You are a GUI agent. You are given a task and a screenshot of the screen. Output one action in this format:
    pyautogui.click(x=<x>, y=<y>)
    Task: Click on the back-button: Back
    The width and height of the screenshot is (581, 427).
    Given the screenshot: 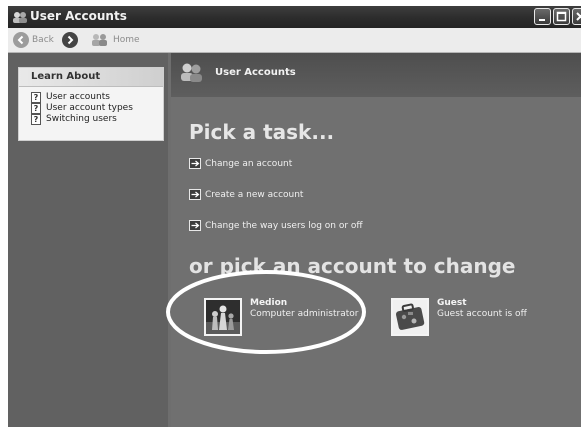 What is the action you would take?
    pyautogui.click(x=33, y=40)
    